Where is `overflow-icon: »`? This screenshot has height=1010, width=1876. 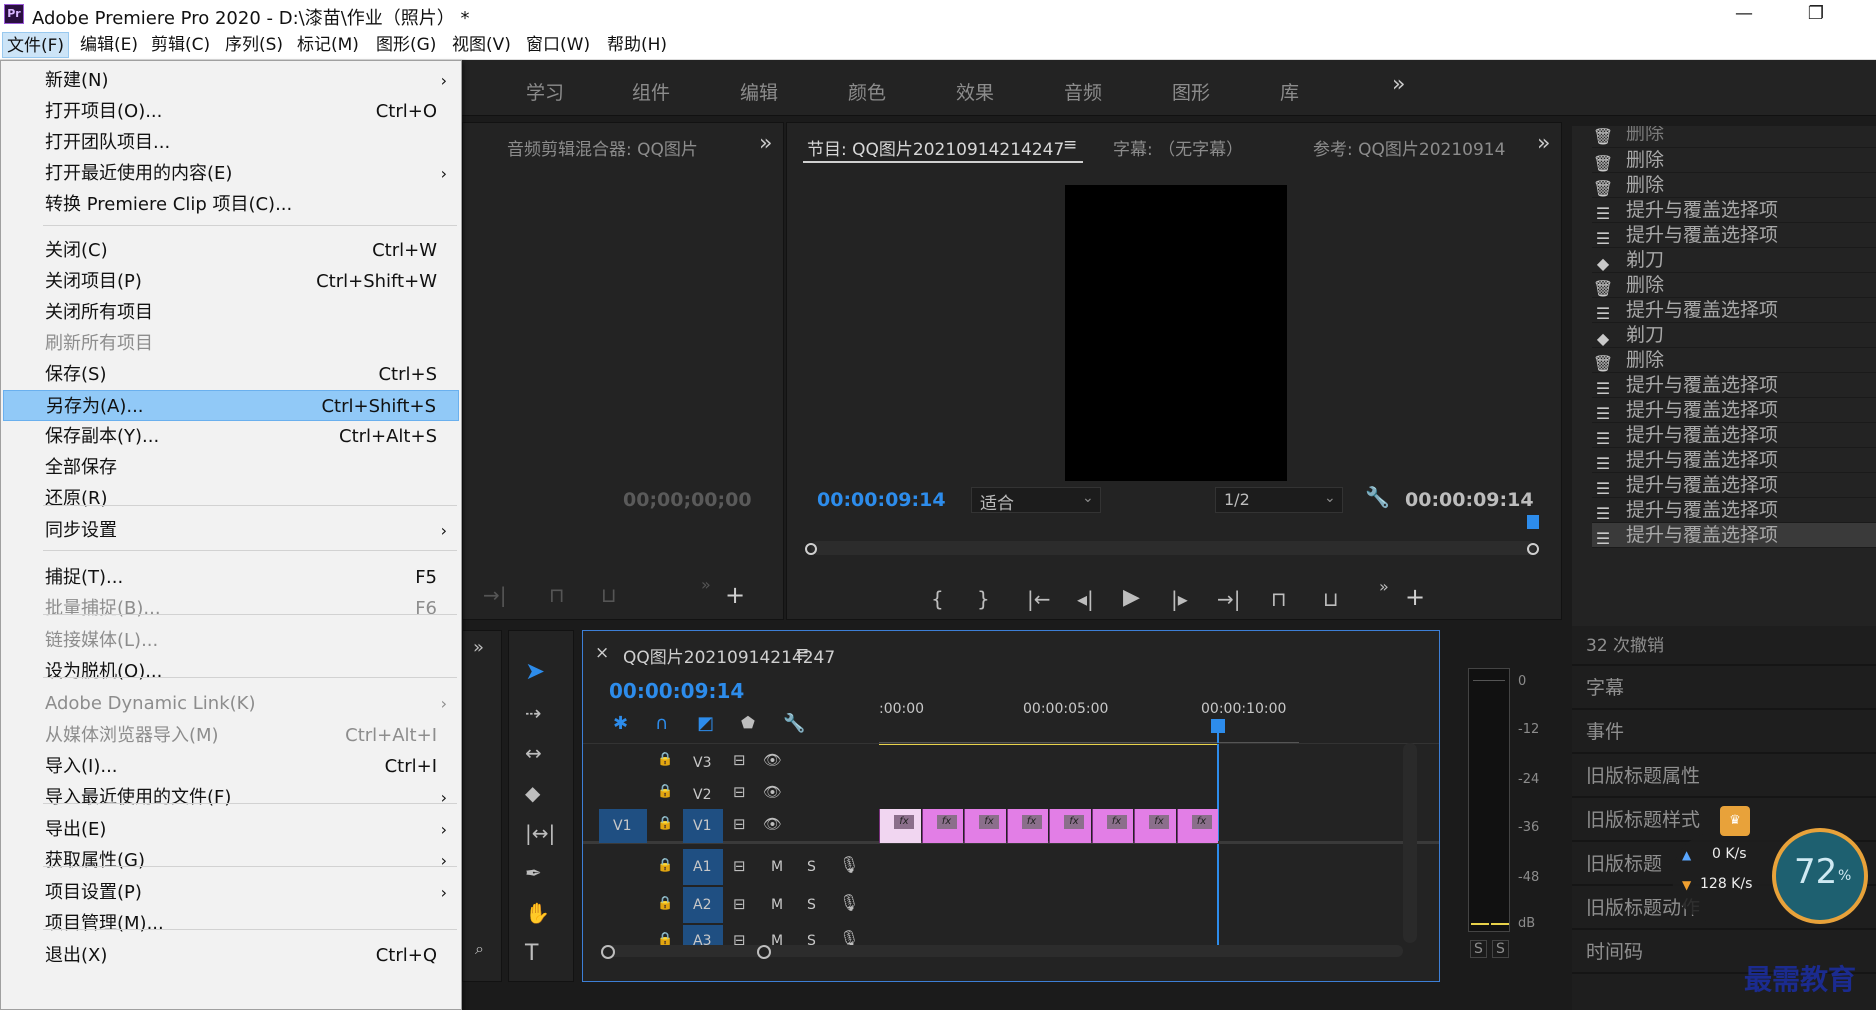
overflow-icon: » is located at coordinates (478, 648).